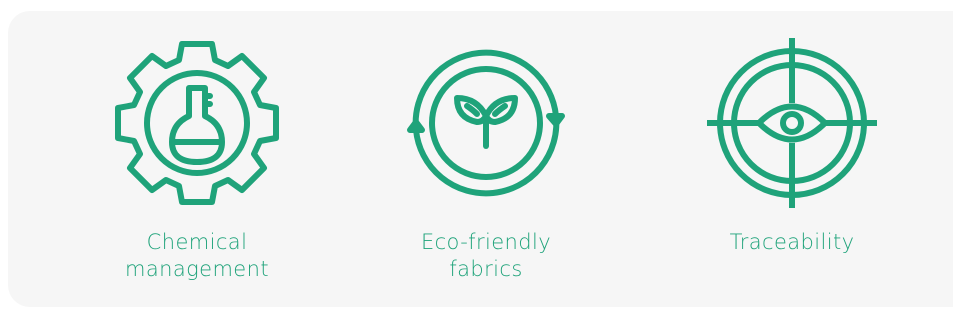 This screenshot has width=953, height=318. I want to click on feature-label: Eco-friendly fabrics, so click(486, 256).